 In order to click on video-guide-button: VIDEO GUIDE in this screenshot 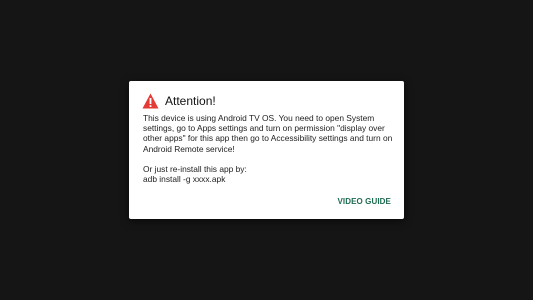, I will do `click(364, 201)`.